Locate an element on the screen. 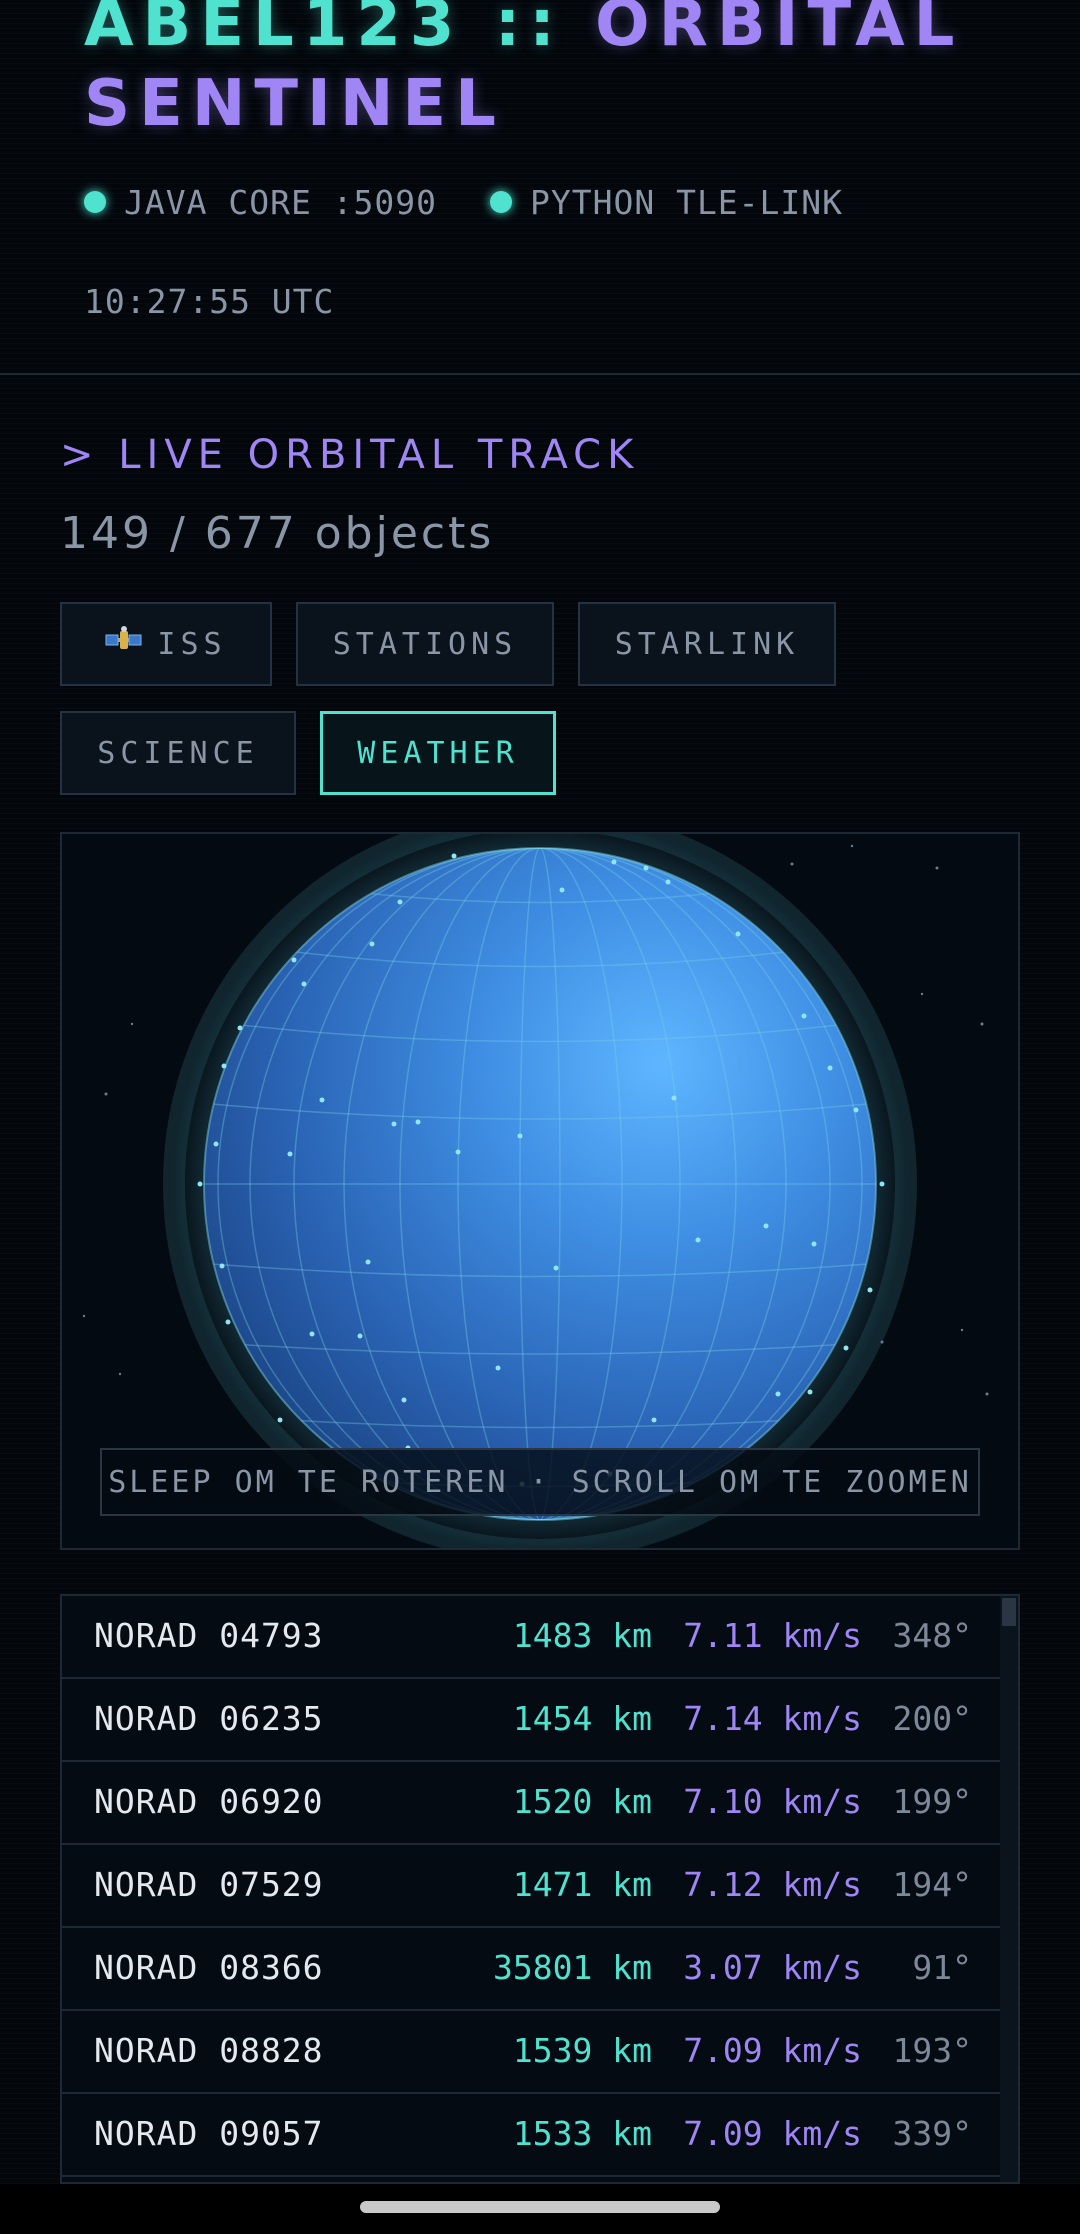 This screenshot has height=2234, width=1080. heading-value: 194° is located at coordinates (932, 1884).